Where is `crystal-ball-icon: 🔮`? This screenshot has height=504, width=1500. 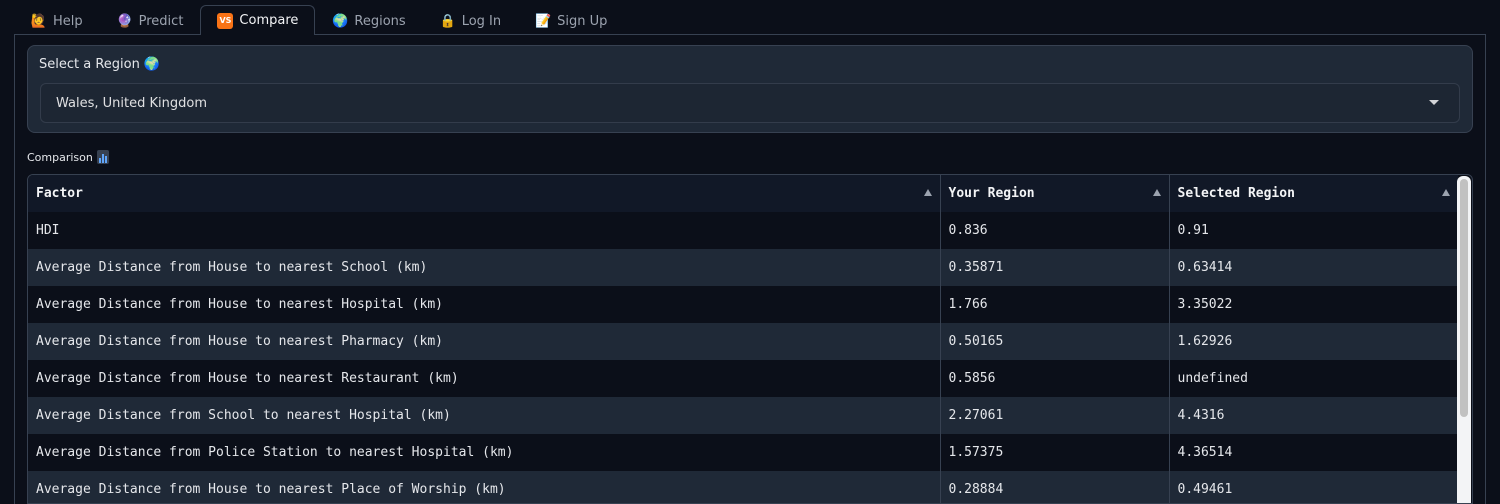 crystal-ball-icon: 🔮 is located at coordinates (124, 21).